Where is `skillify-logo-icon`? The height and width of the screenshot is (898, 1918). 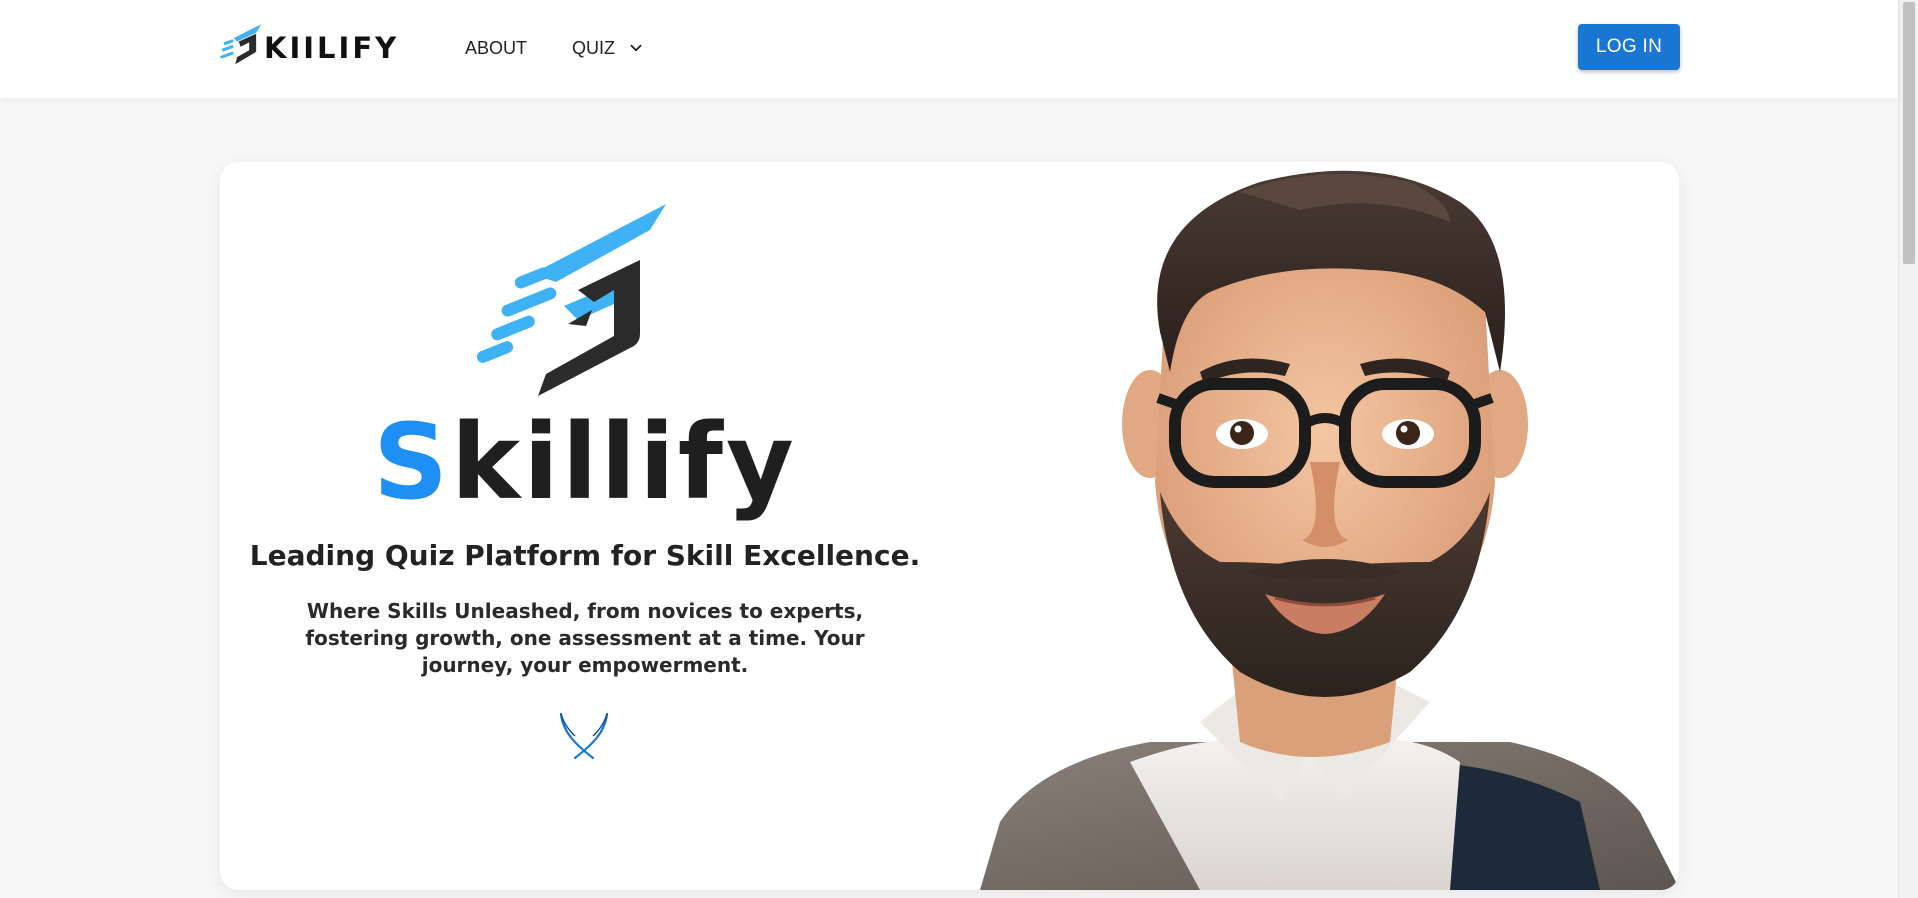 skillify-logo-icon is located at coordinates (241, 44).